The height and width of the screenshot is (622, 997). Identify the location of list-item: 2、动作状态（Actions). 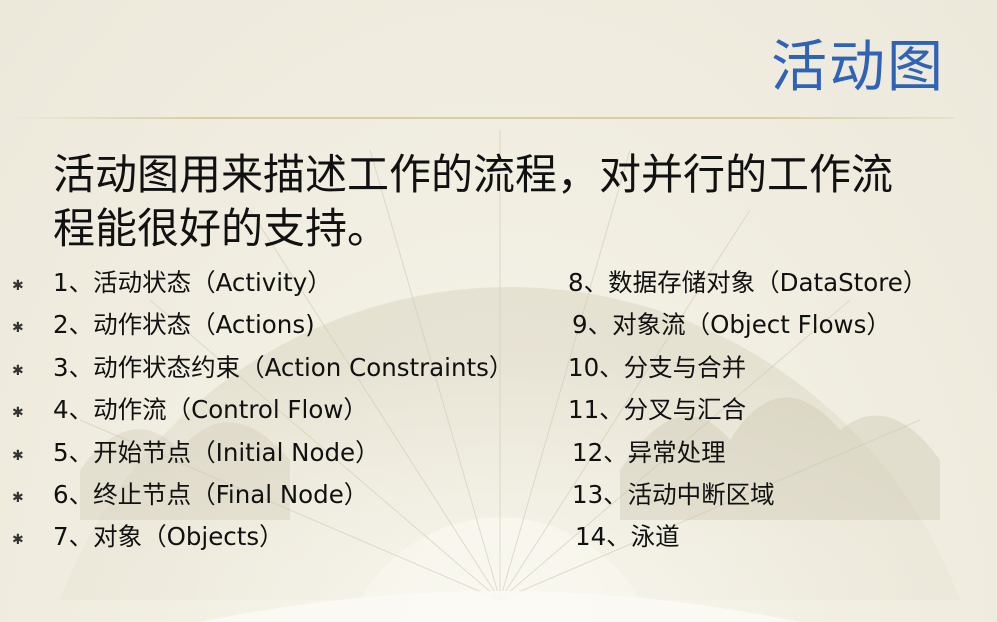
(184, 324).